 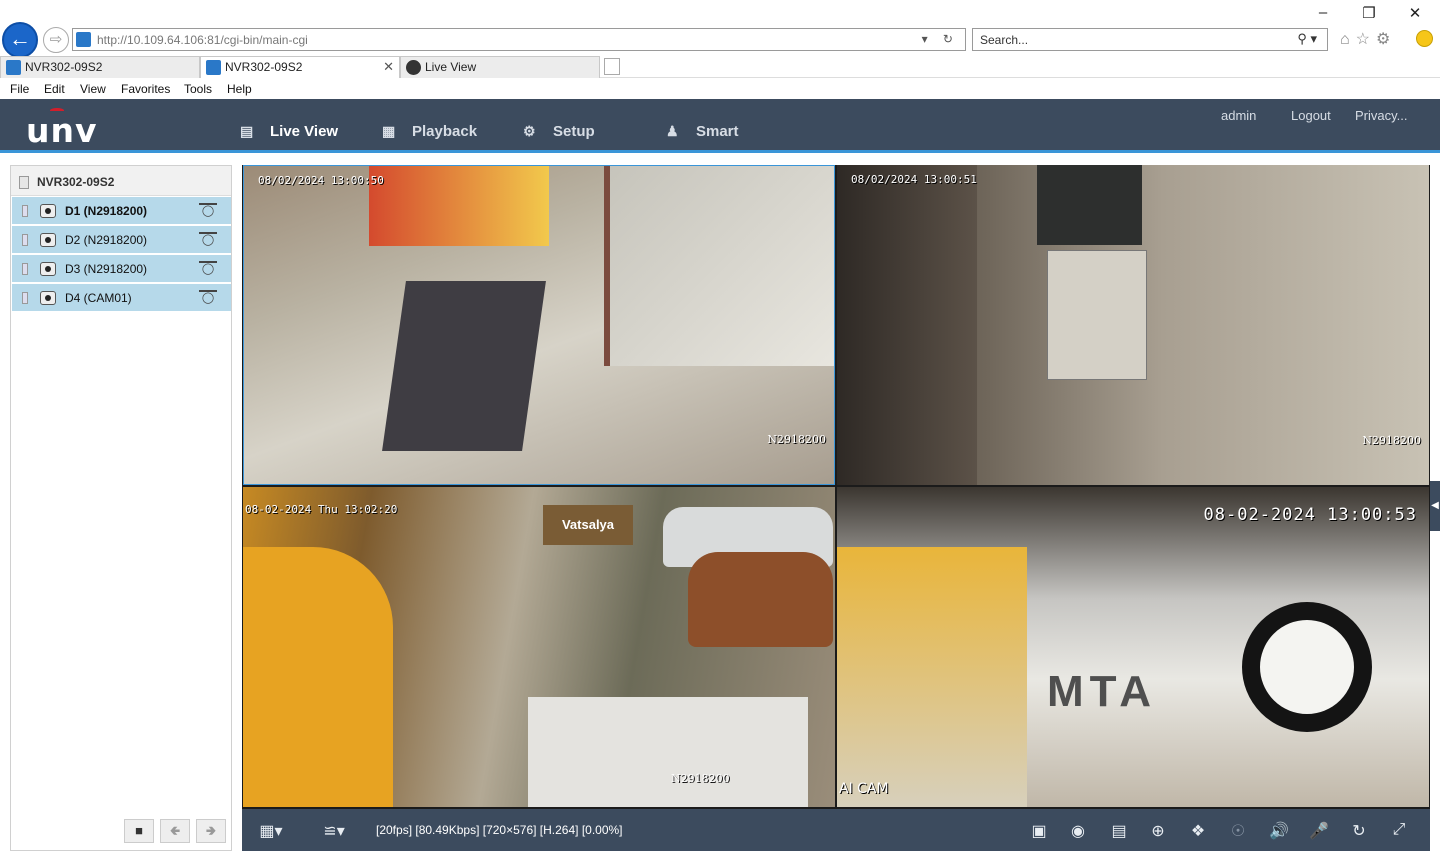 I want to click on feedback-smiley-icon, so click(x=1424, y=38).